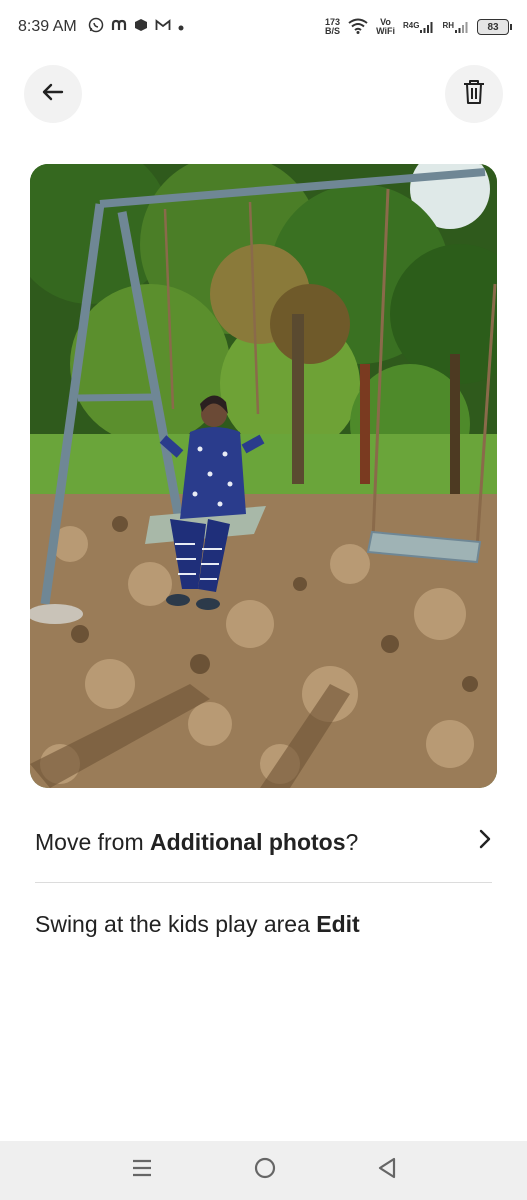 The width and height of the screenshot is (527, 1200). I want to click on system-nav-bar, so click(263, 1170).